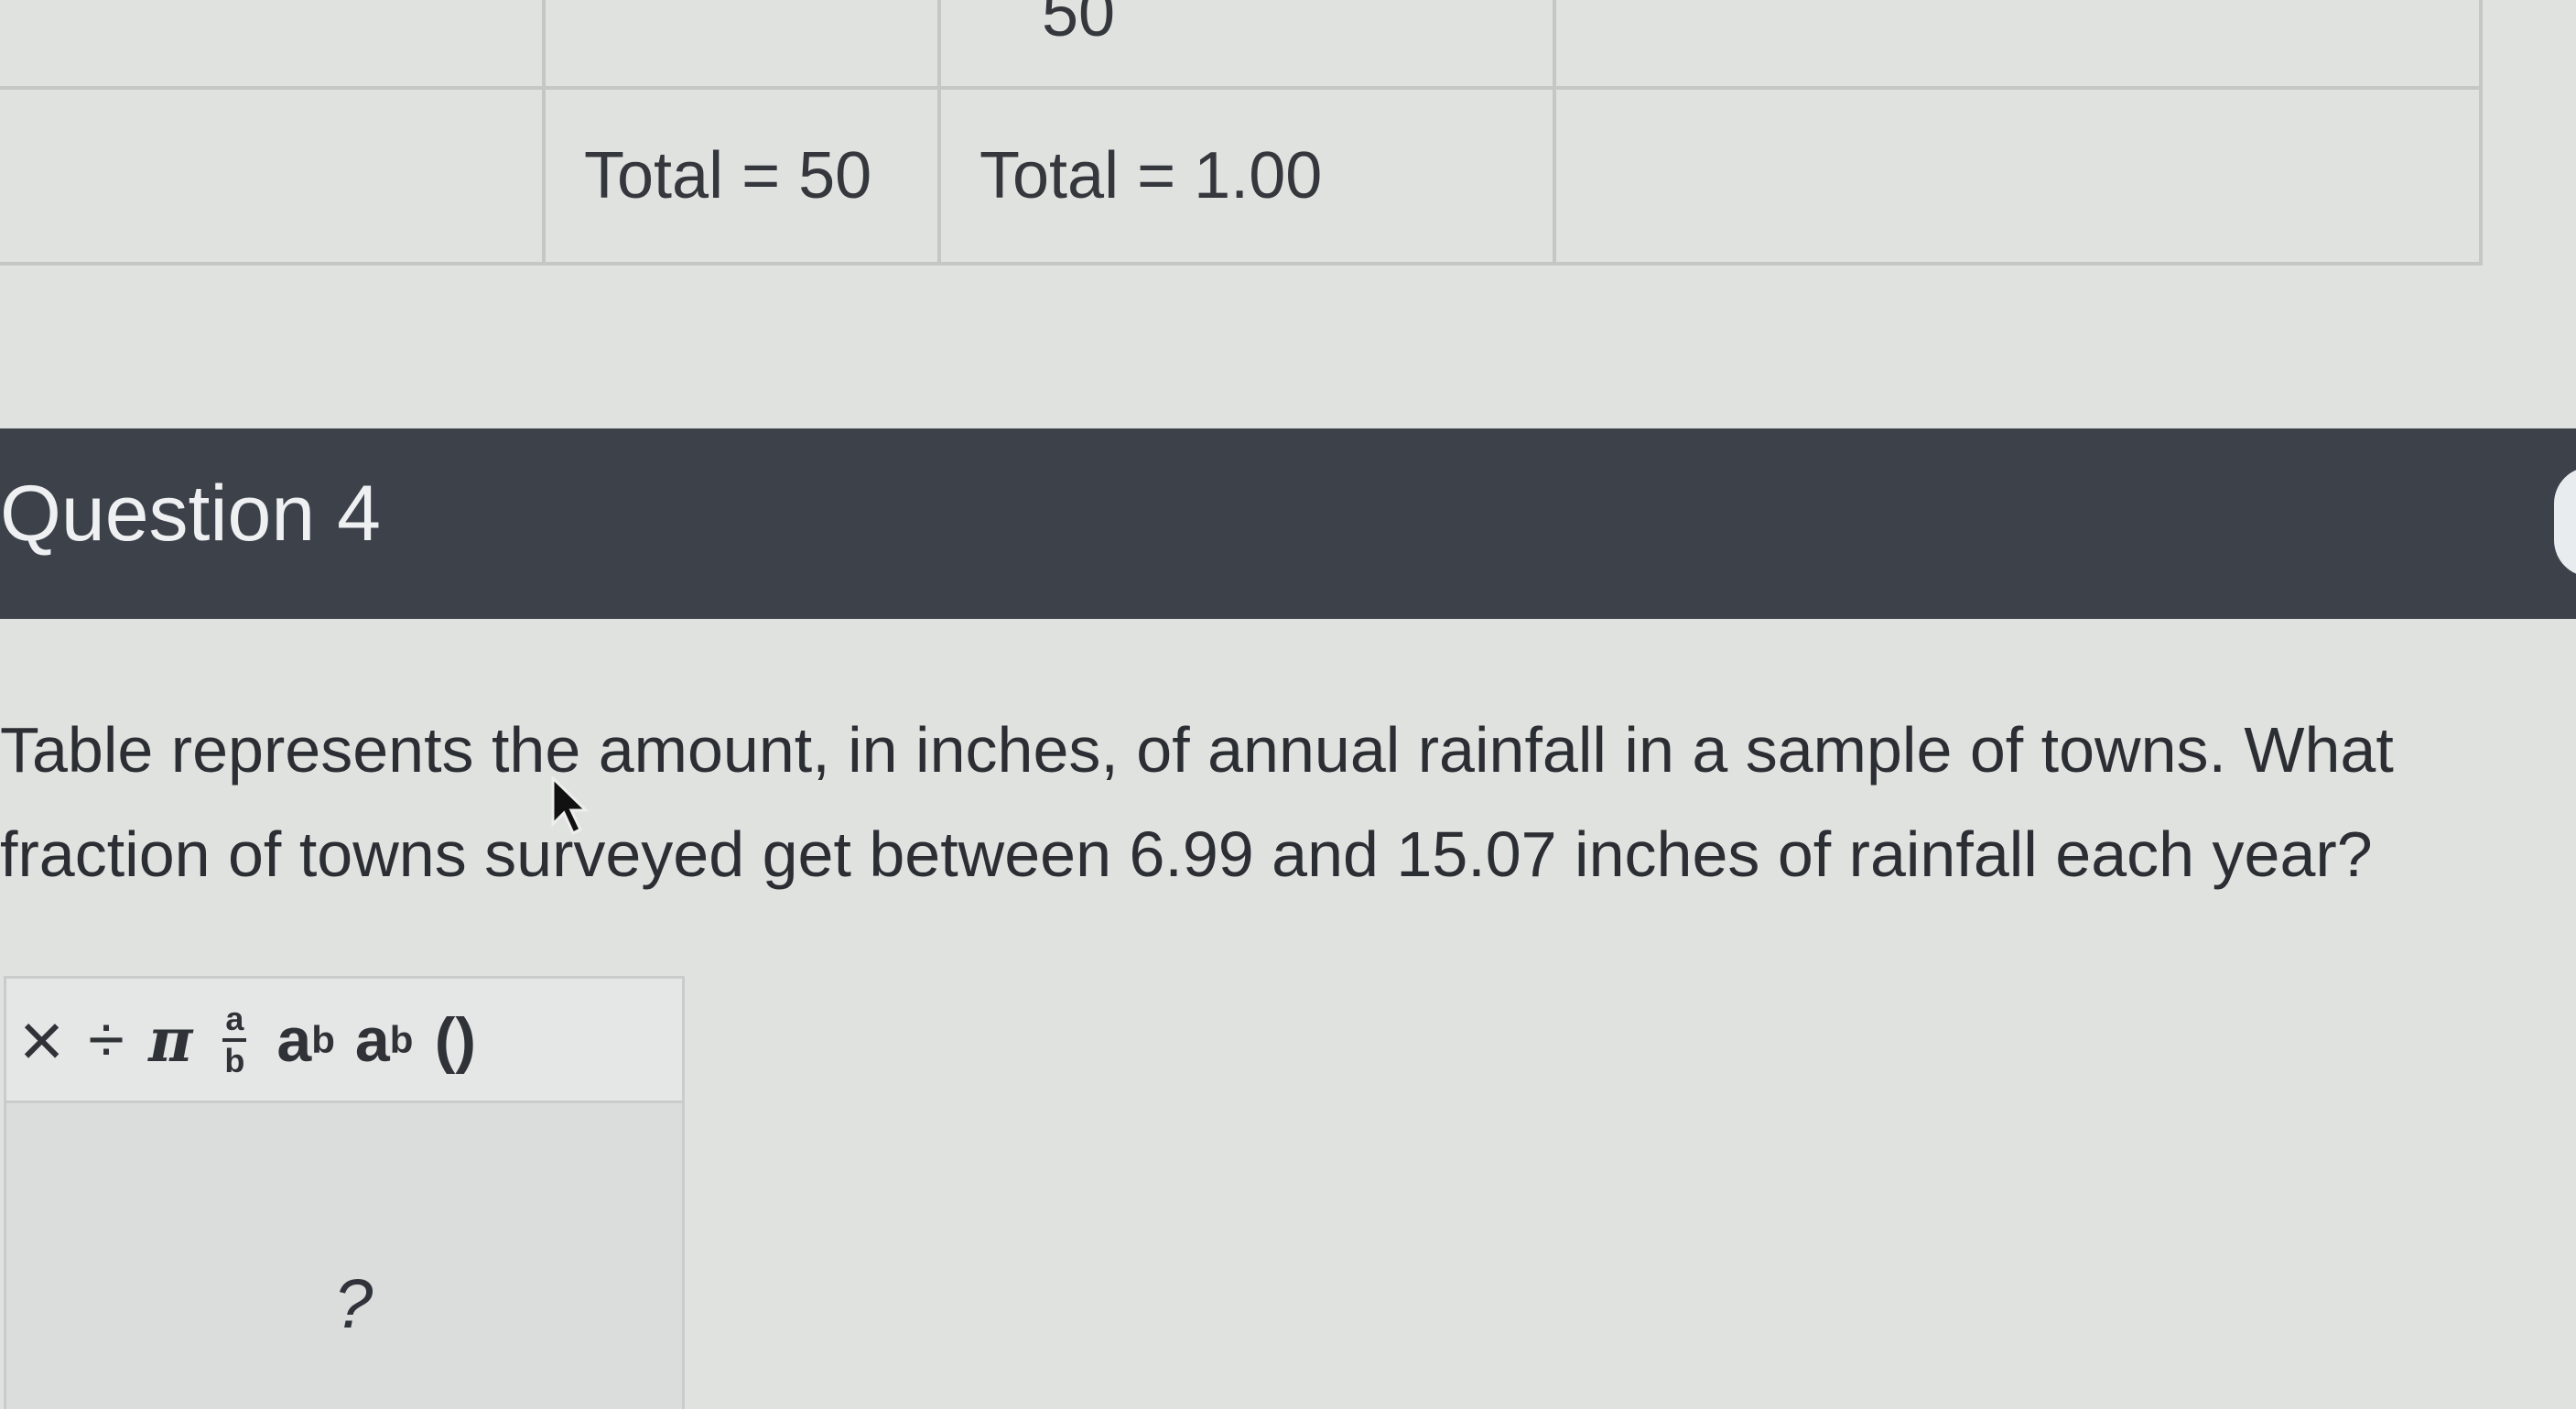 The image size is (2576, 1409). Describe the element at coordinates (191, 514) in the screenshot. I see `question-title: Question 4` at that location.